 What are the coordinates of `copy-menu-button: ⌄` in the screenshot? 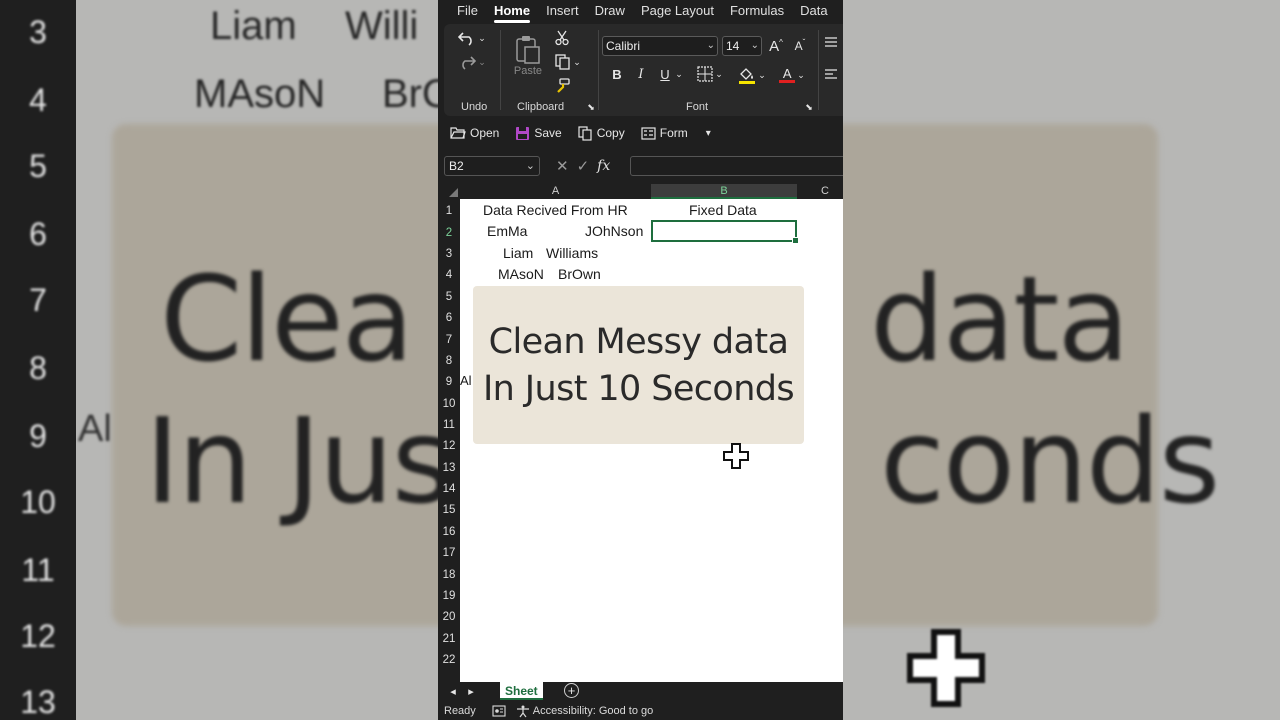 It's located at (568, 62).